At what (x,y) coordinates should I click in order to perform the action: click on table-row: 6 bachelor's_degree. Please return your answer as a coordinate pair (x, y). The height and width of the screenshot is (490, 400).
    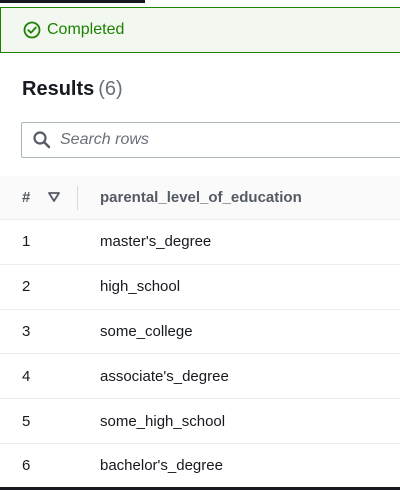
    Looking at the image, I should click on (200, 466).